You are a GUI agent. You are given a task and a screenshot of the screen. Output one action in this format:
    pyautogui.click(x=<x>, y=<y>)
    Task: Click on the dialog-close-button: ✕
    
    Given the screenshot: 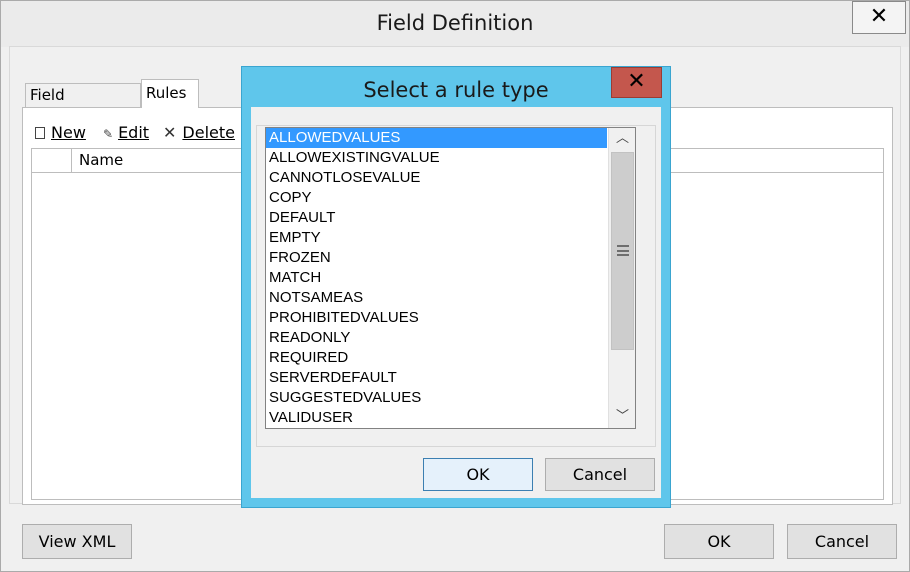 What is the action you would take?
    pyautogui.click(x=636, y=82)
    